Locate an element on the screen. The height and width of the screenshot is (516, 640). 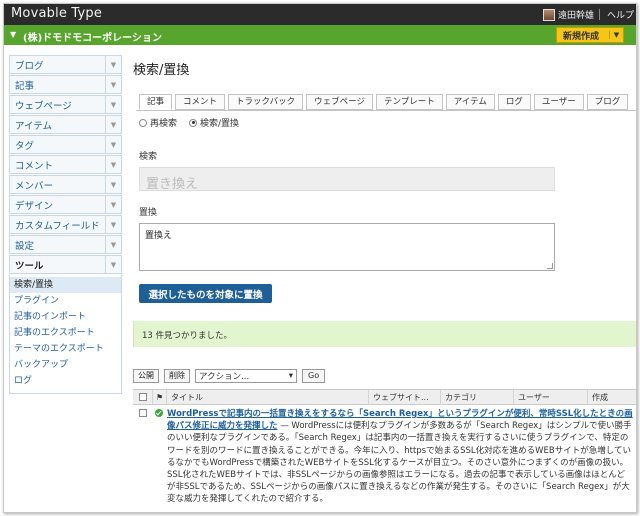
tab-blogs: ブログ is located at coordinates (607, 102).